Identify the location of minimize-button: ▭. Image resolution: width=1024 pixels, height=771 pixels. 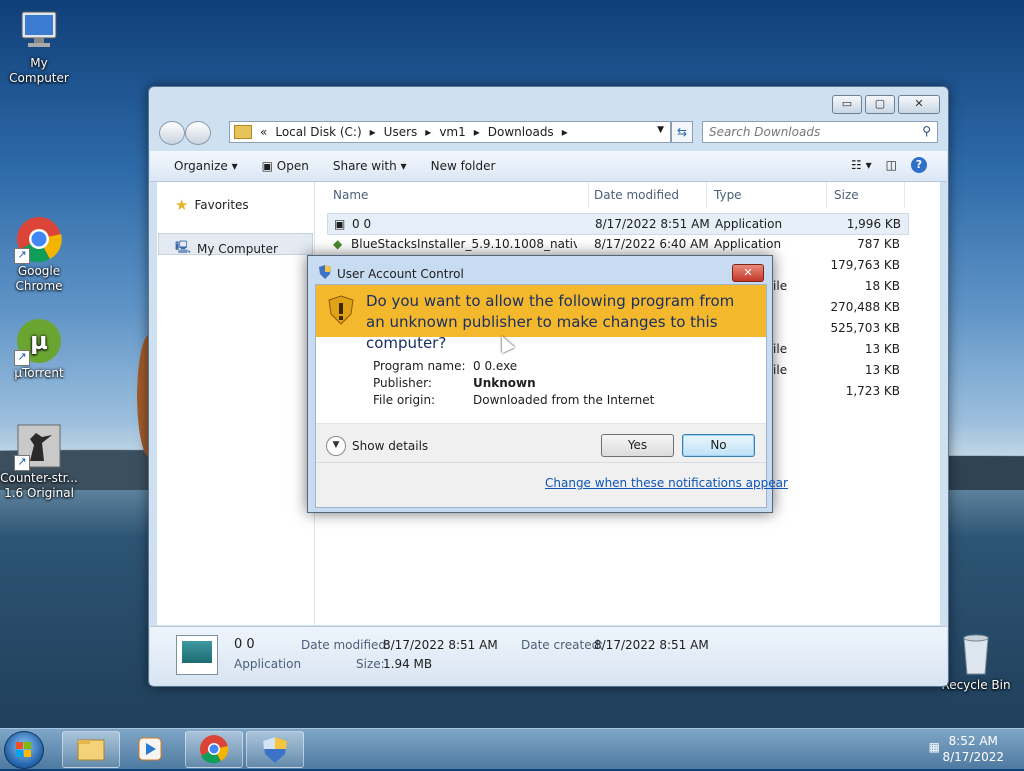
(847, 104).